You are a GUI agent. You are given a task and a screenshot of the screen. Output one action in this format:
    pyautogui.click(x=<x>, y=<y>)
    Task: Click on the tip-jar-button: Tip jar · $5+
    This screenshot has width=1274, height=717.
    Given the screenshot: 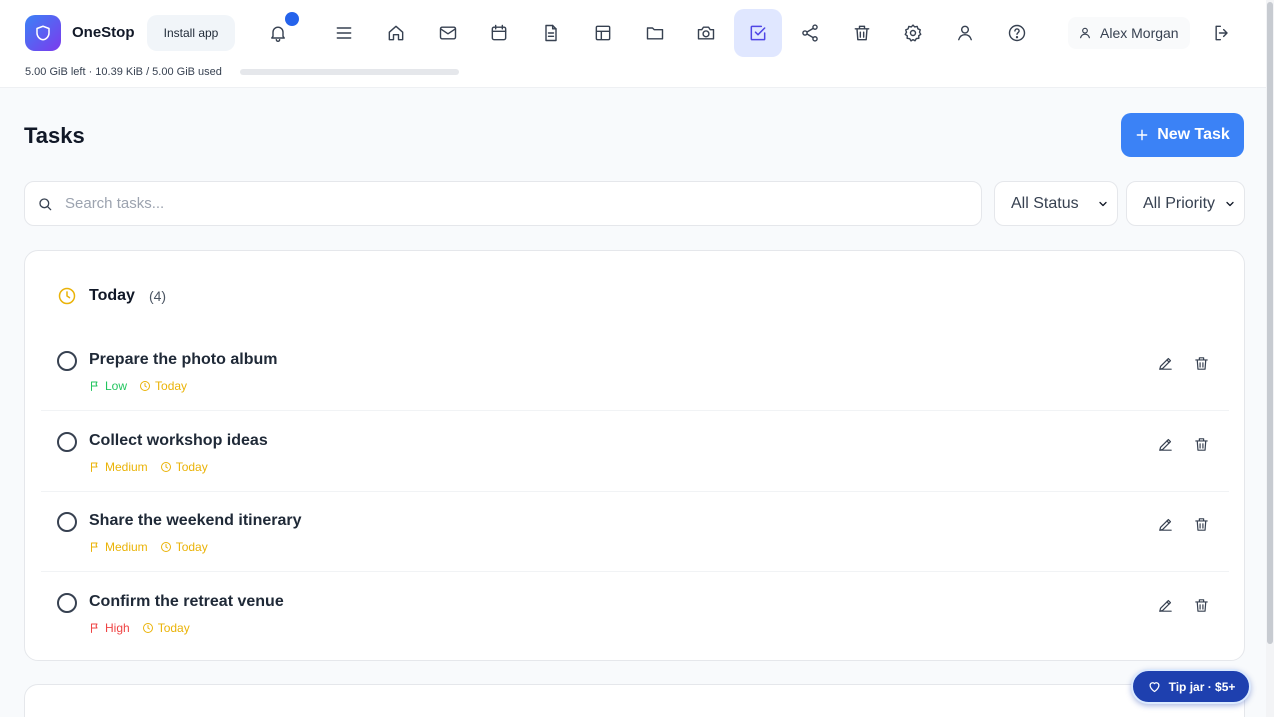 What is the action you would take?
    pyautogui.click(x=1191, y=686)
    